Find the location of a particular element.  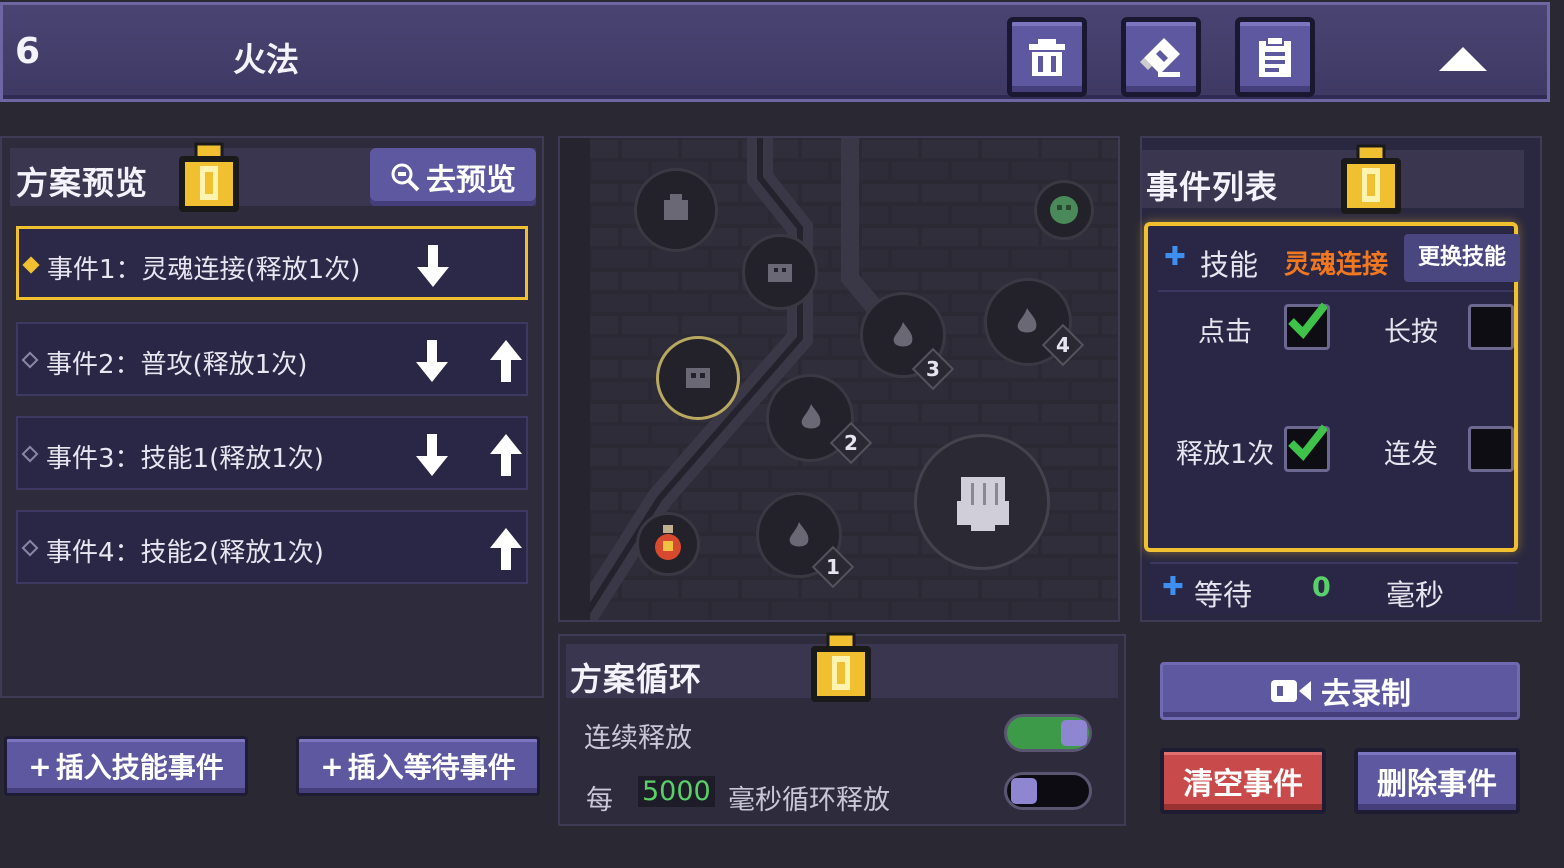

event-row-1: 事件1：灵魂连接(释放1次) is located at coordinates (272, 263).